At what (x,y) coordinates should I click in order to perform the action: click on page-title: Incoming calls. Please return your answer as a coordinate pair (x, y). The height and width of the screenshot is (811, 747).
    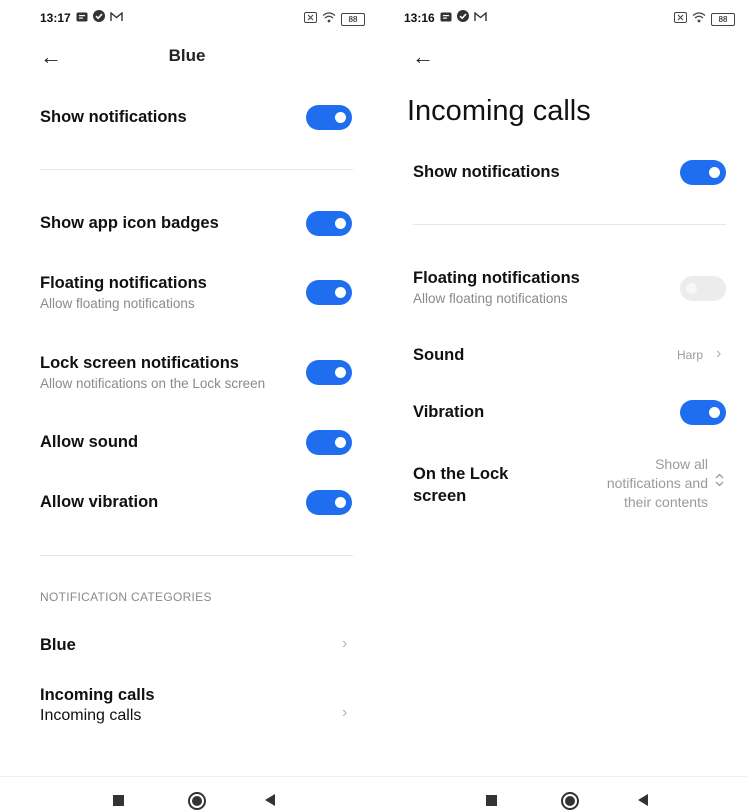
    Looking at the image, I should click on (499, 111).